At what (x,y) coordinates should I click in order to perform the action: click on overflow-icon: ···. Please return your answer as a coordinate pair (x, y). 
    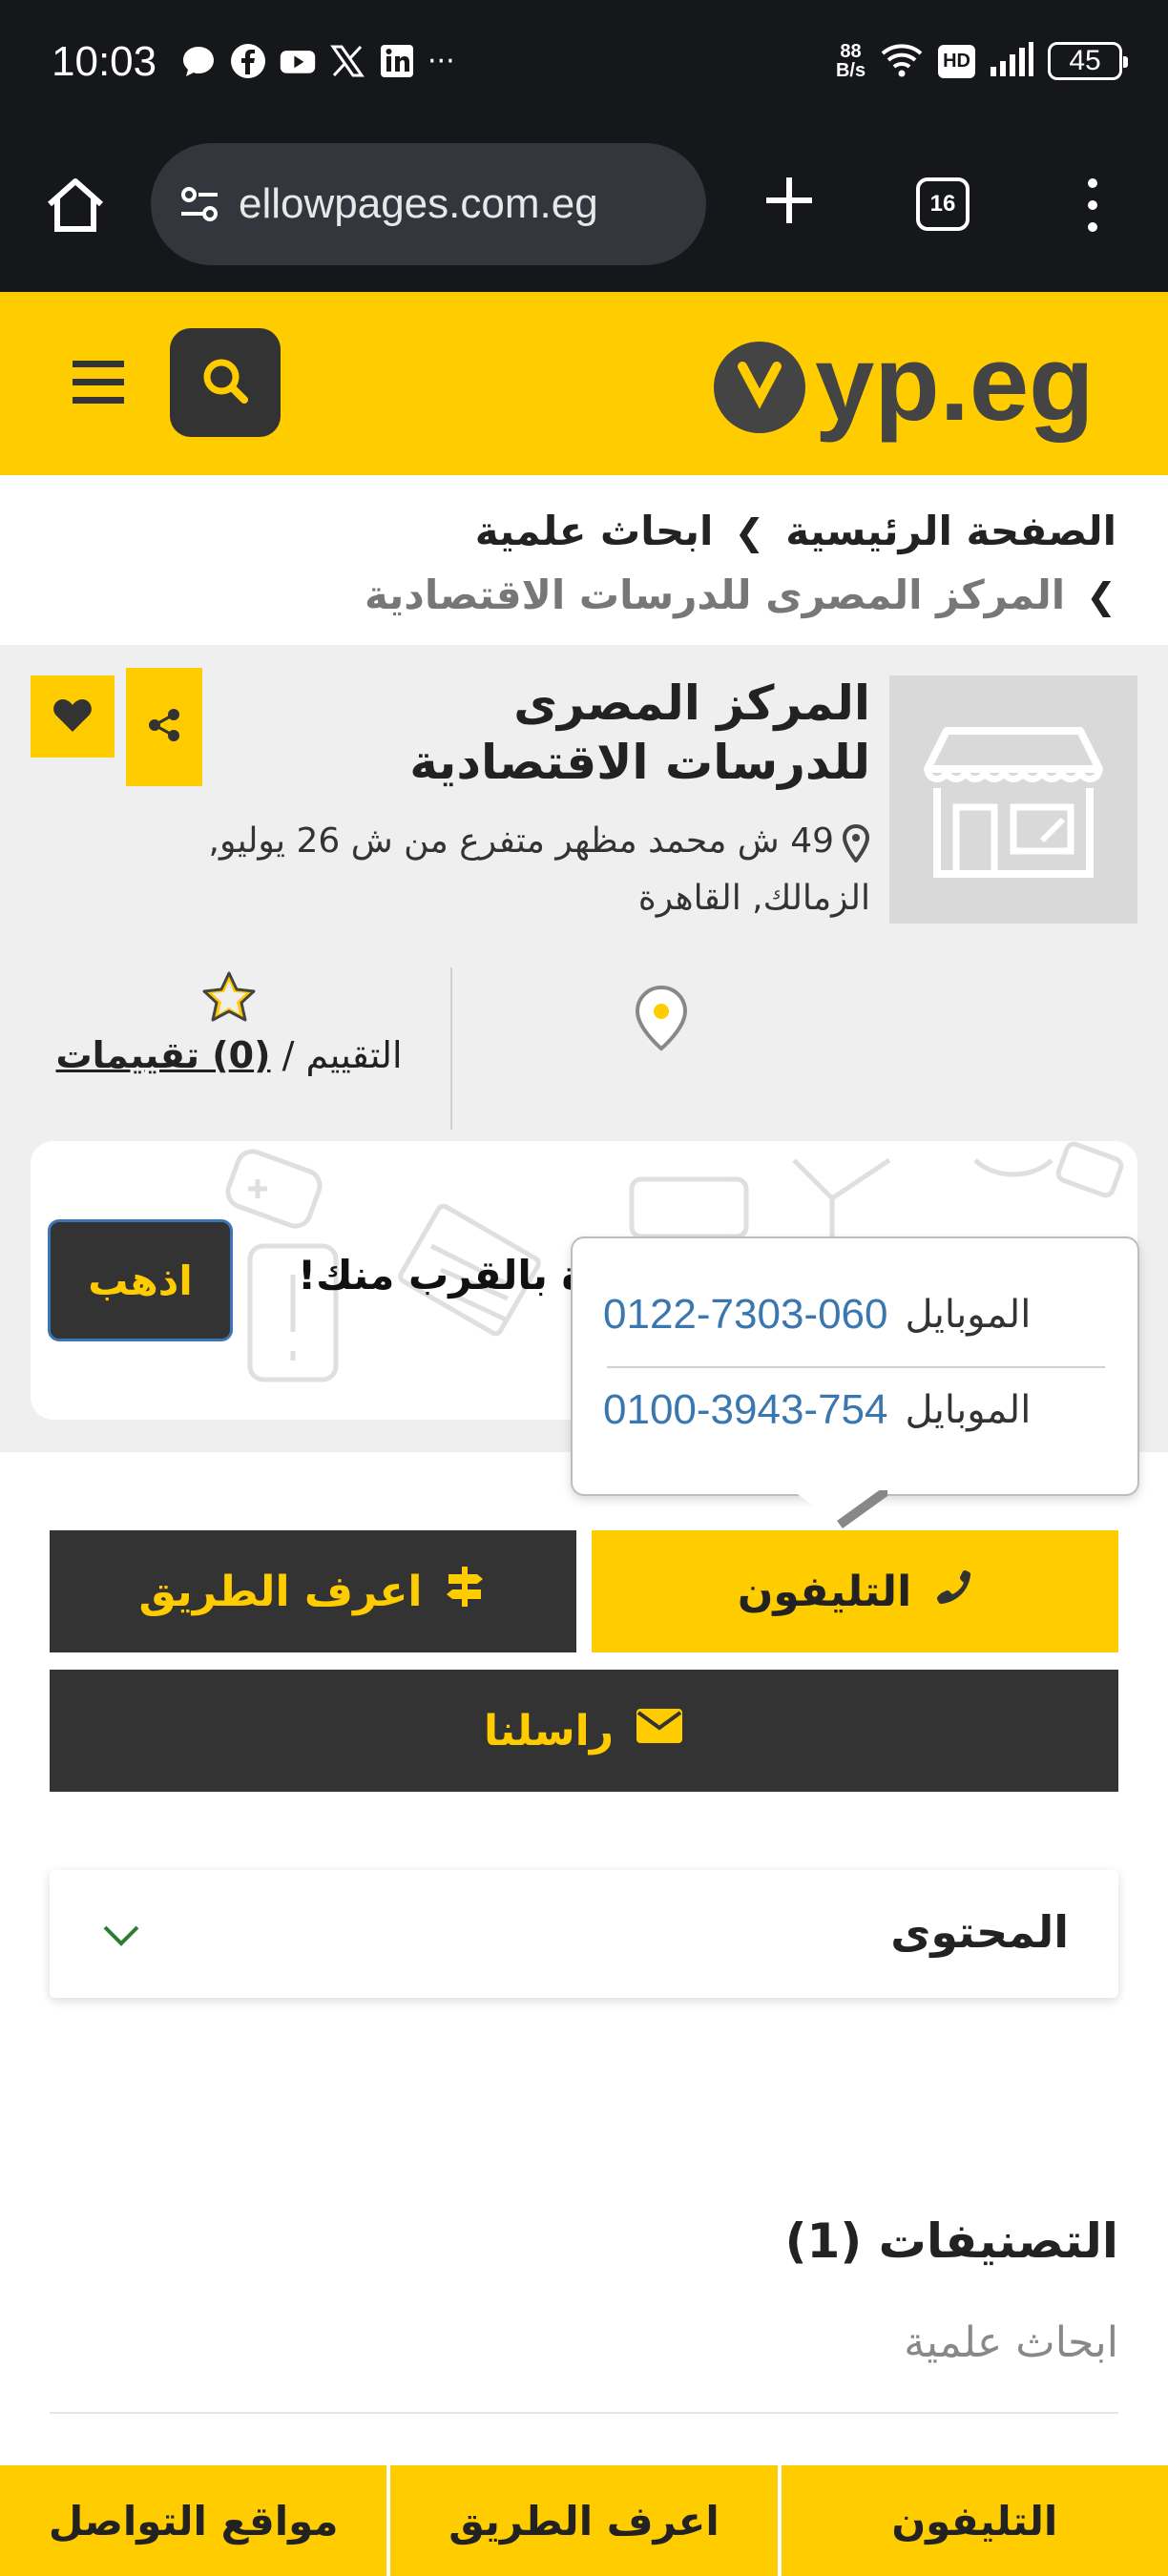
    Looking at the image, I should click on (441, 61).